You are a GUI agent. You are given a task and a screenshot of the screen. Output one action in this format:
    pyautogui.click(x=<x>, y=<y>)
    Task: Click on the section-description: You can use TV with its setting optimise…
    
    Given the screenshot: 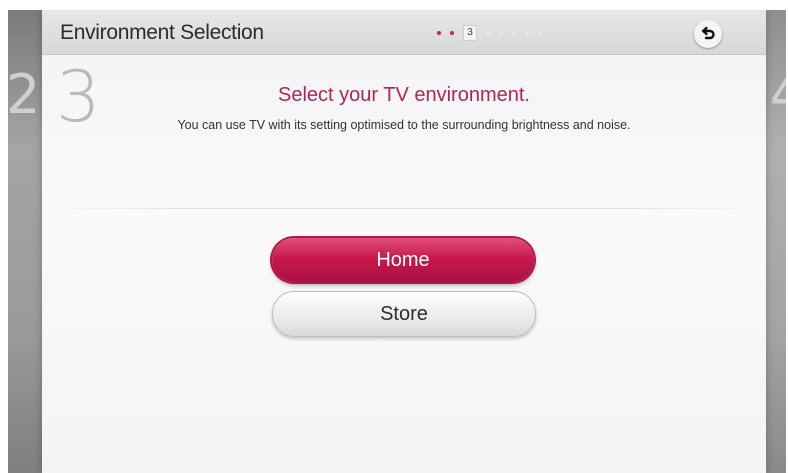 What is the action you would take?
    pyautogui.click(x=404, y=125)
    